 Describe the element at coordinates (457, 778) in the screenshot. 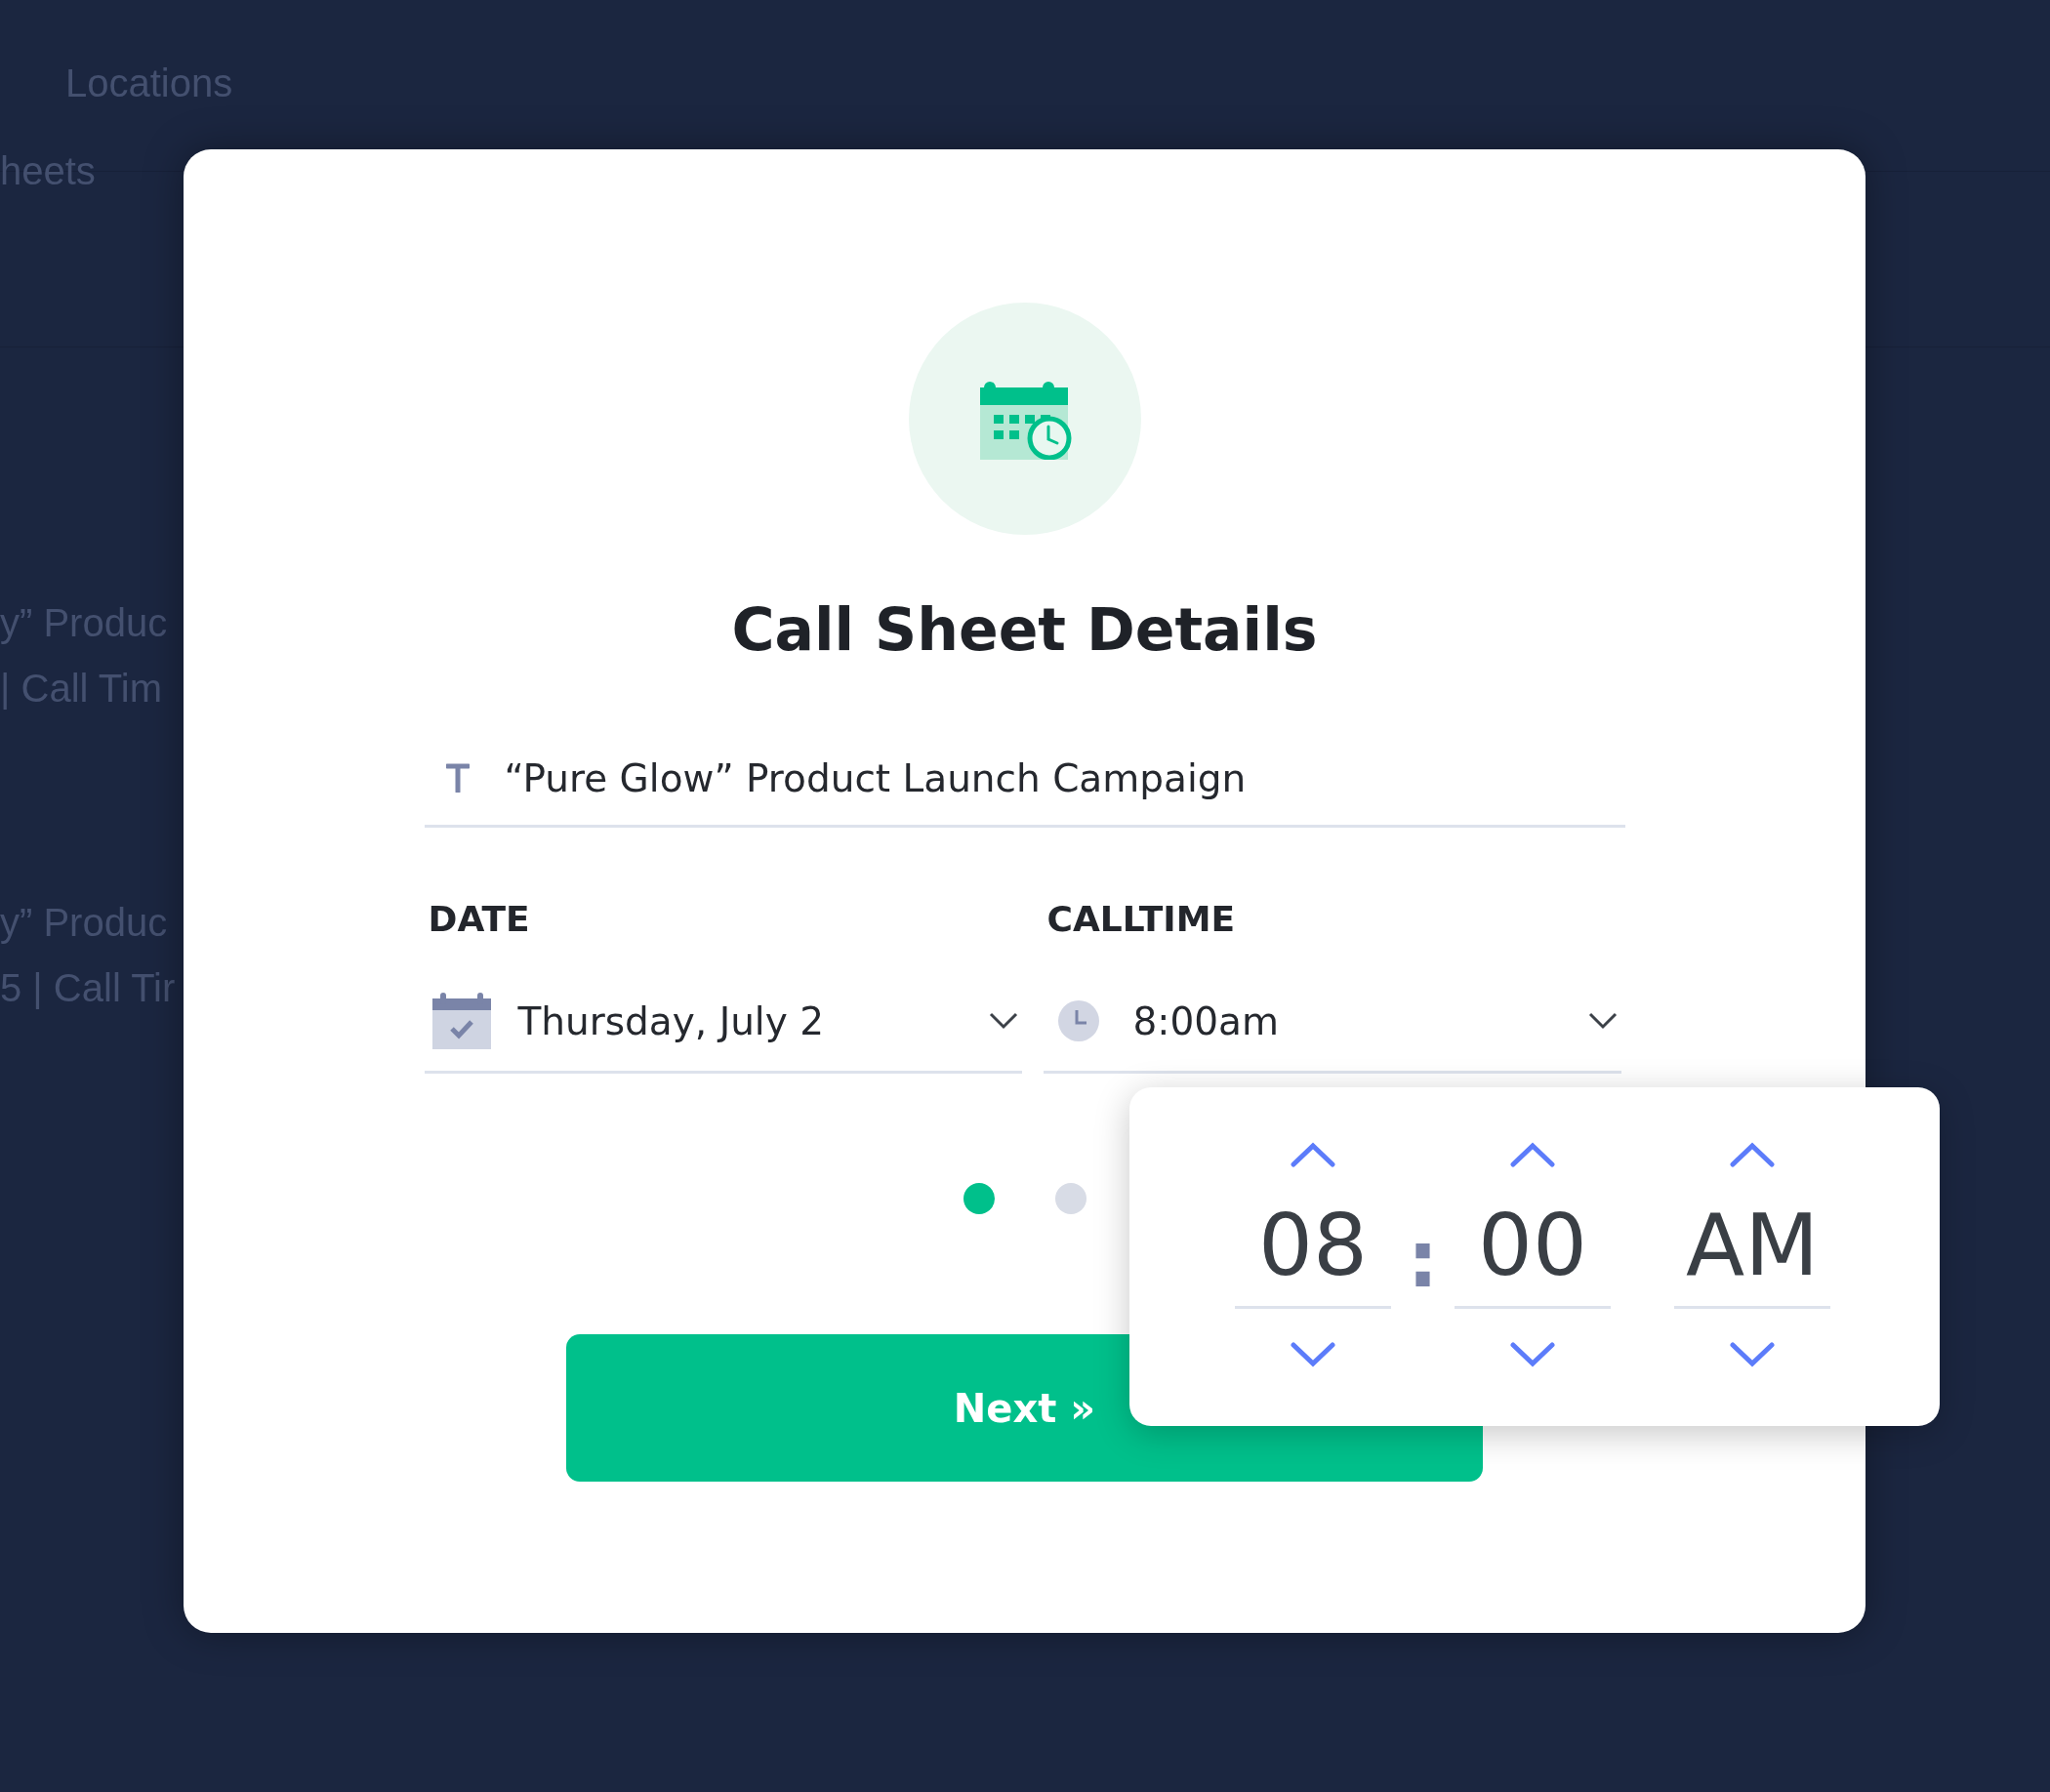

I see `text-type-icon` at that location.